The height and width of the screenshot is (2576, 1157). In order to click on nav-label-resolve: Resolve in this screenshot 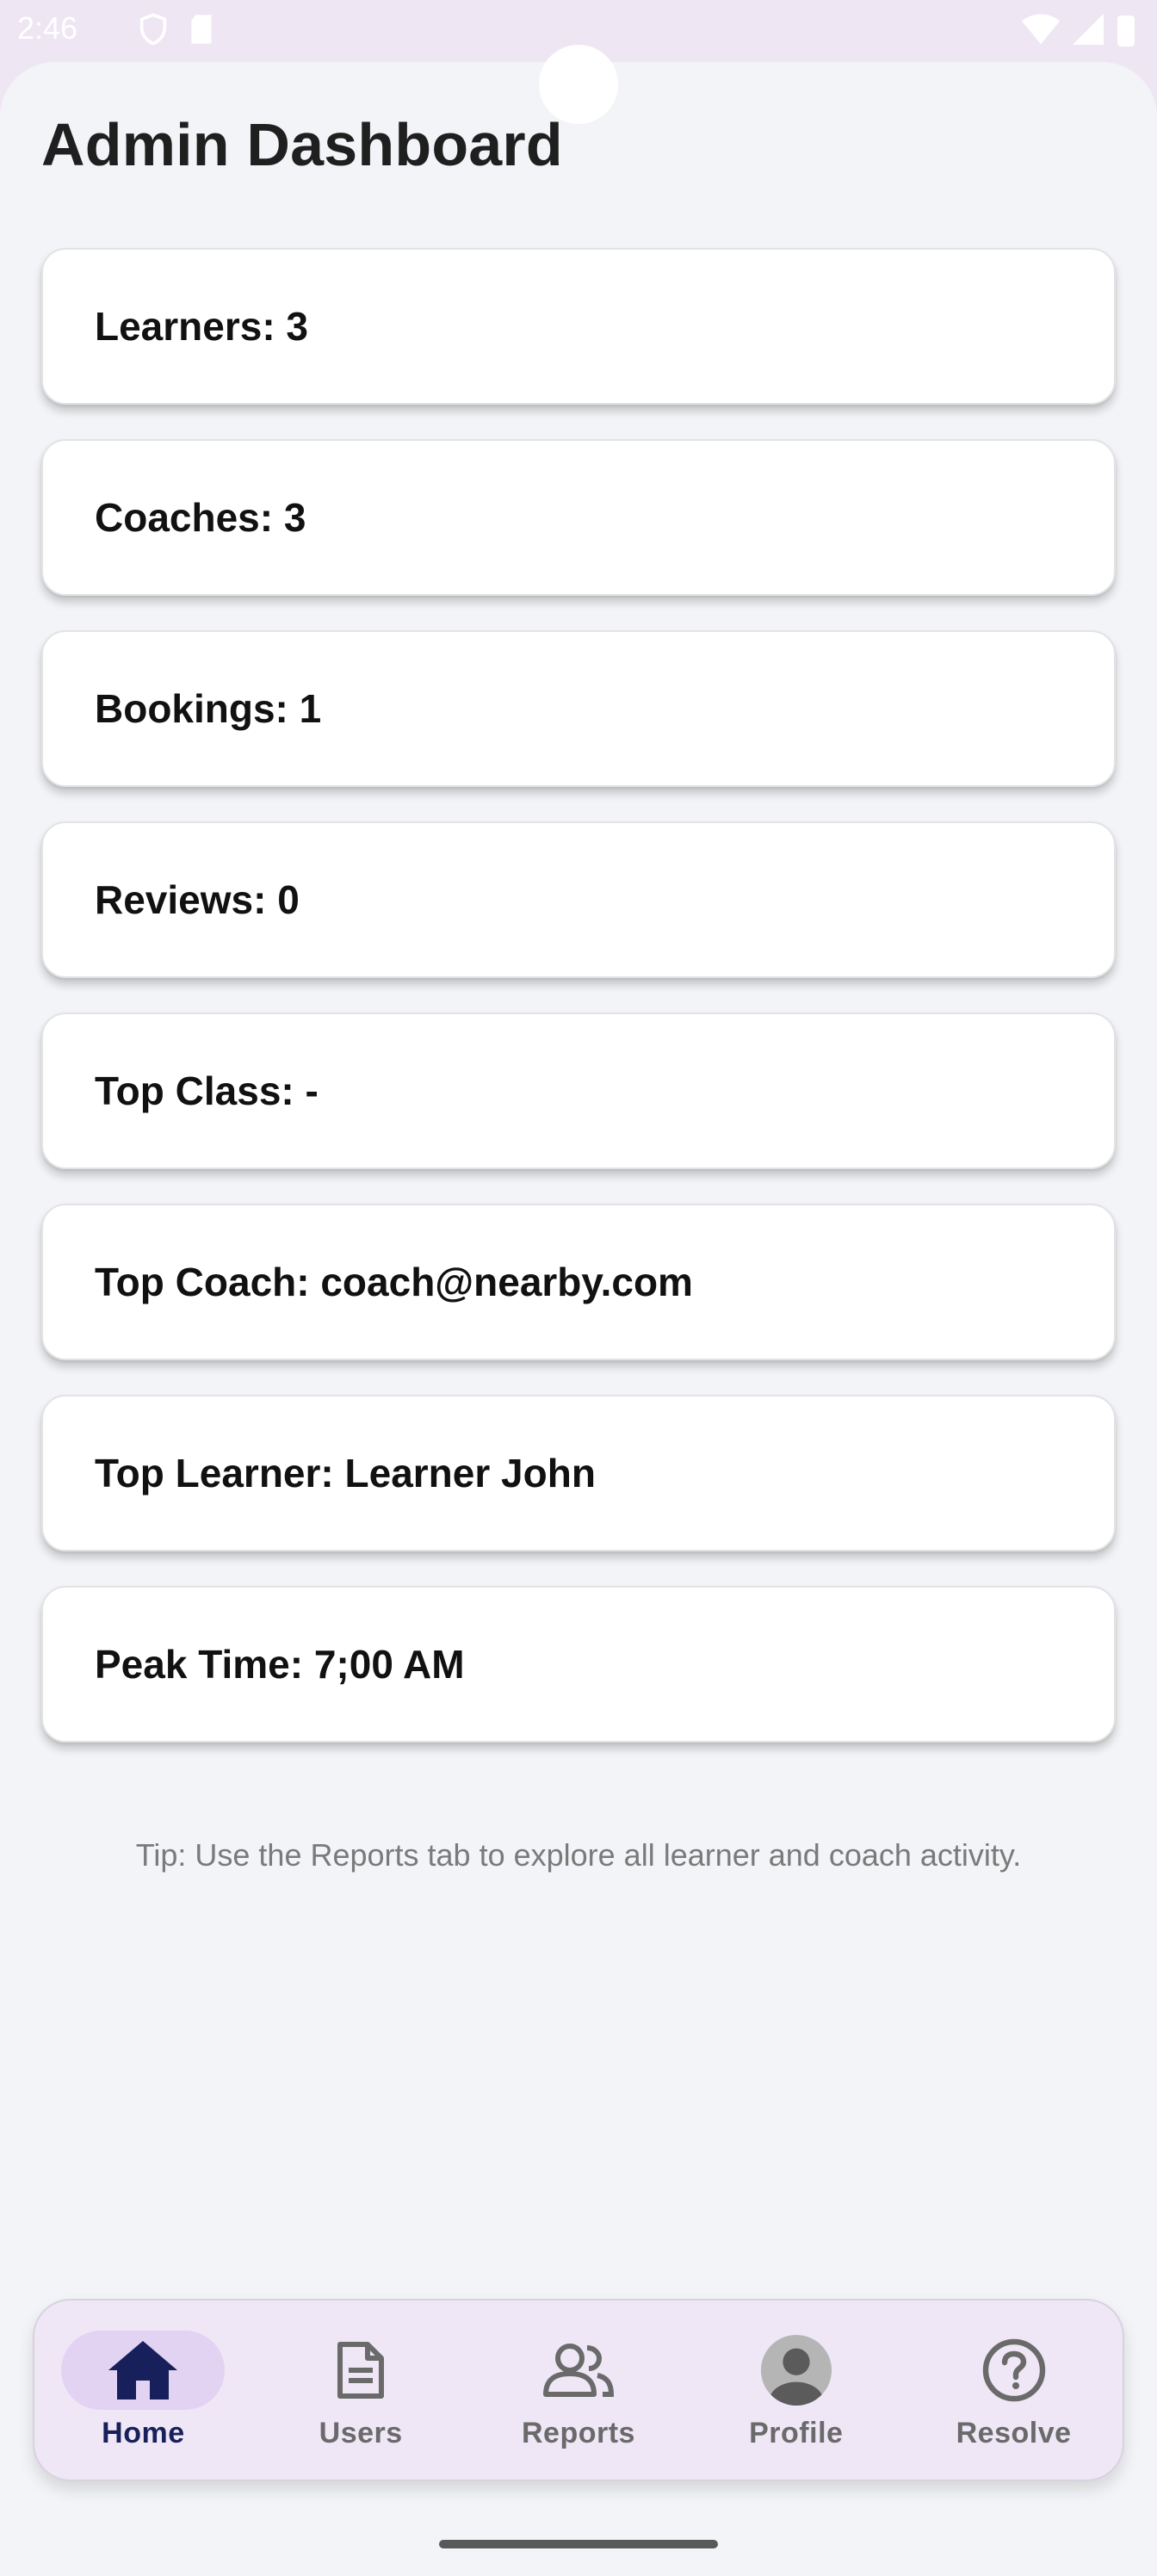, I will do `click(1014, 2432)`.